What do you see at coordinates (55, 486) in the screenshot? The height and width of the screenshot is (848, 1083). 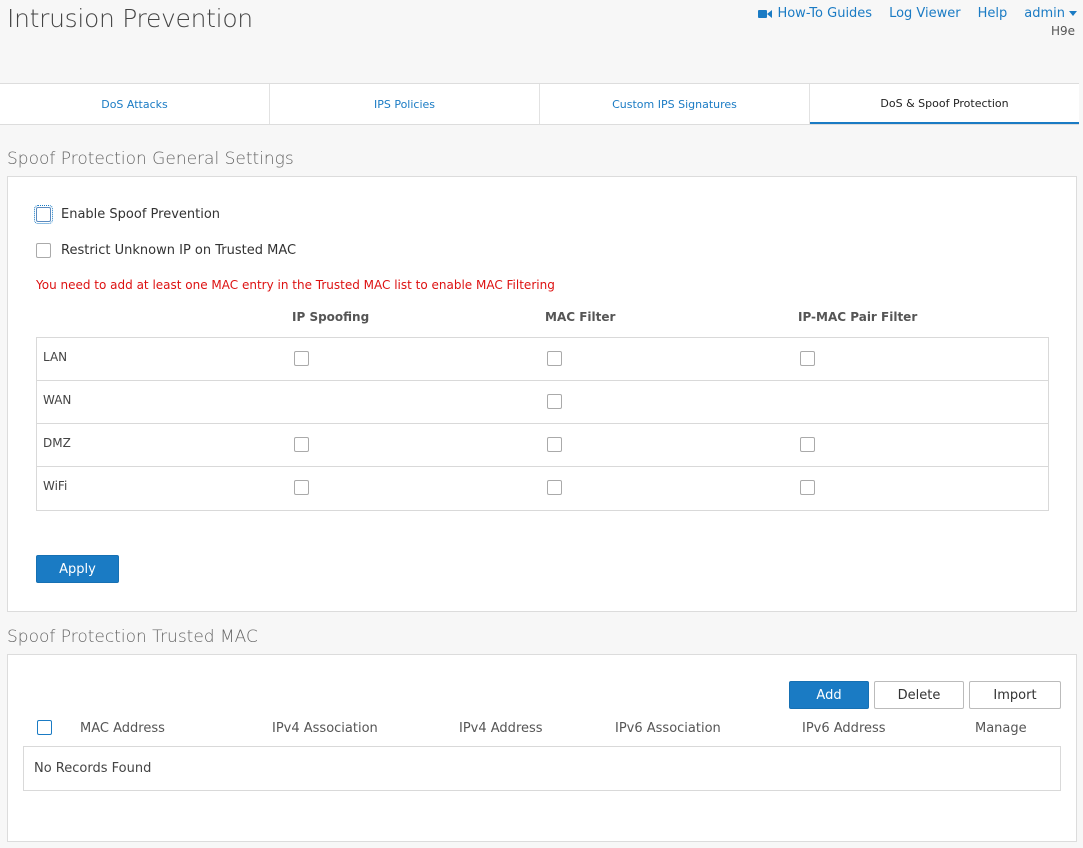 I see `zone-label: WiFi` at bounding box center [55, 486].